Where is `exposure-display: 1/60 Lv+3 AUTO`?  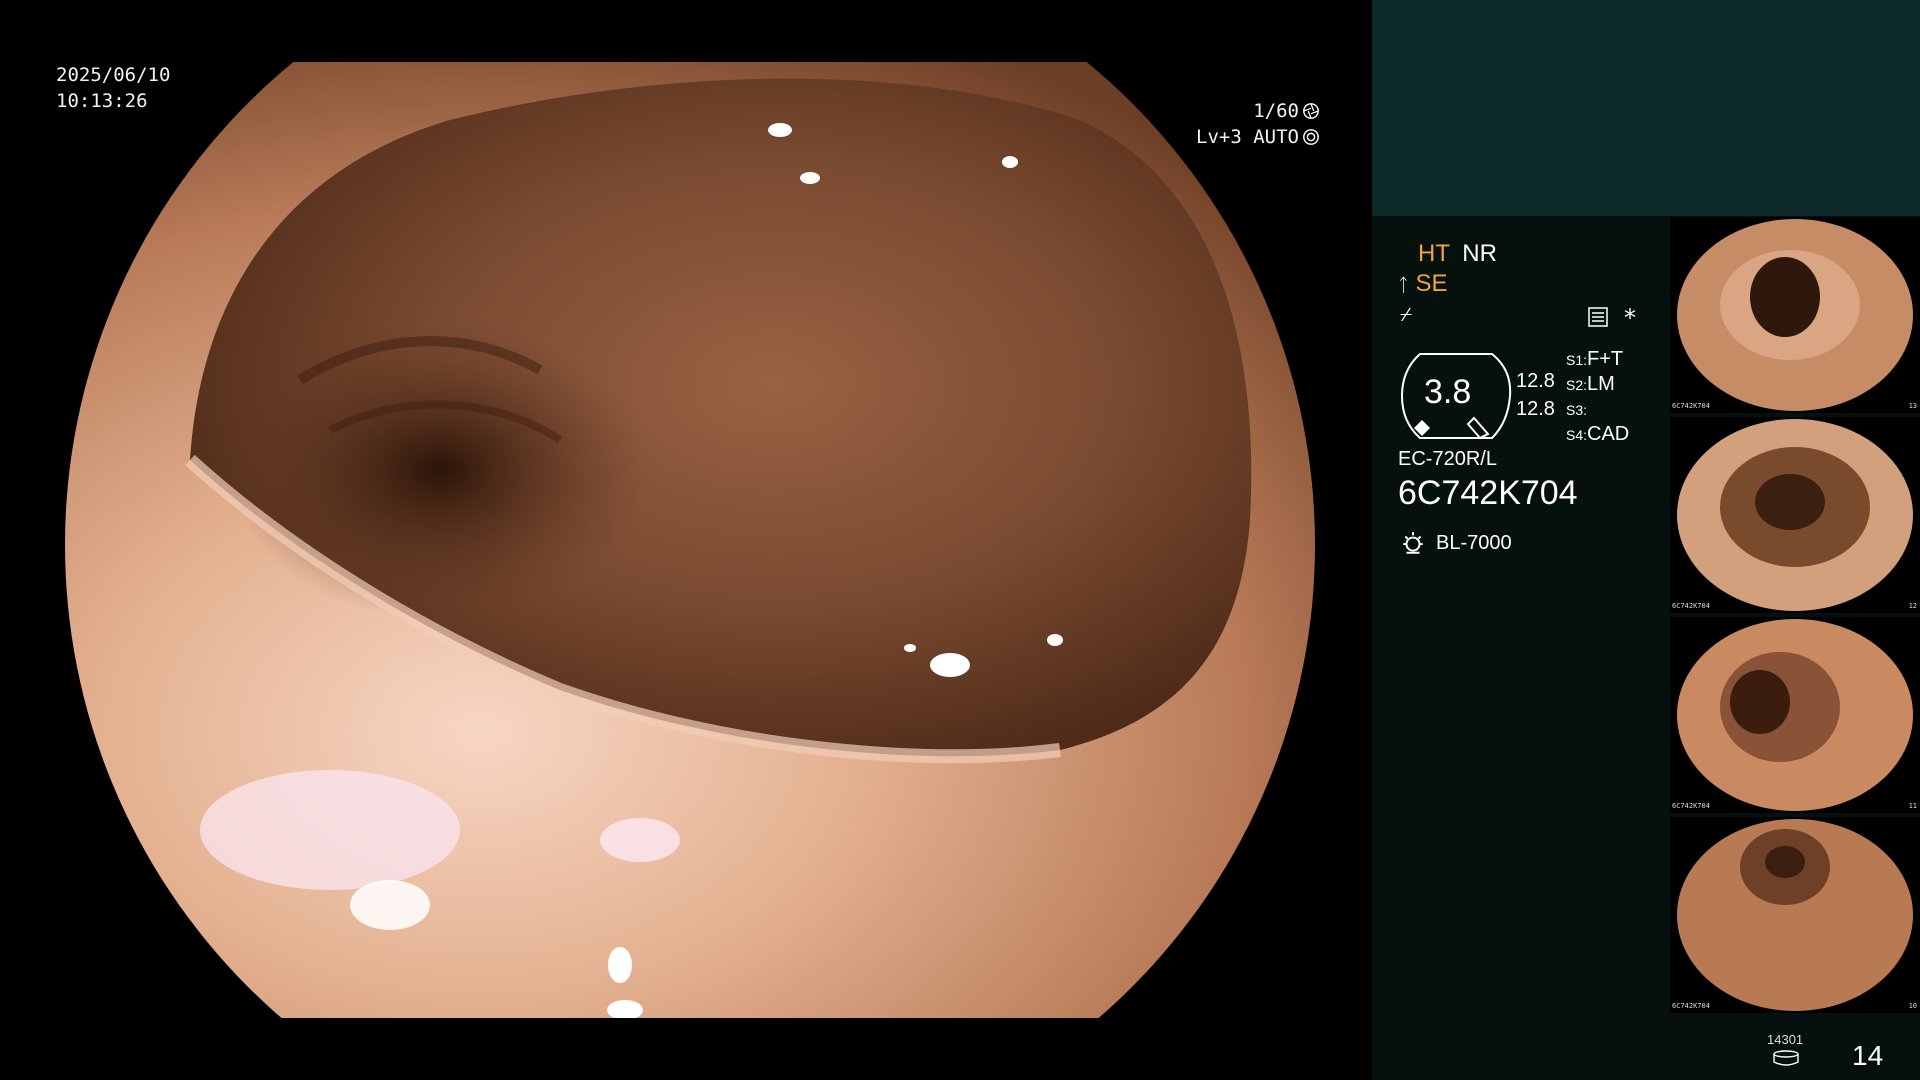
exposure-display: 1/60 Lv+3 AUTO is located at coordinates (1220, 124).